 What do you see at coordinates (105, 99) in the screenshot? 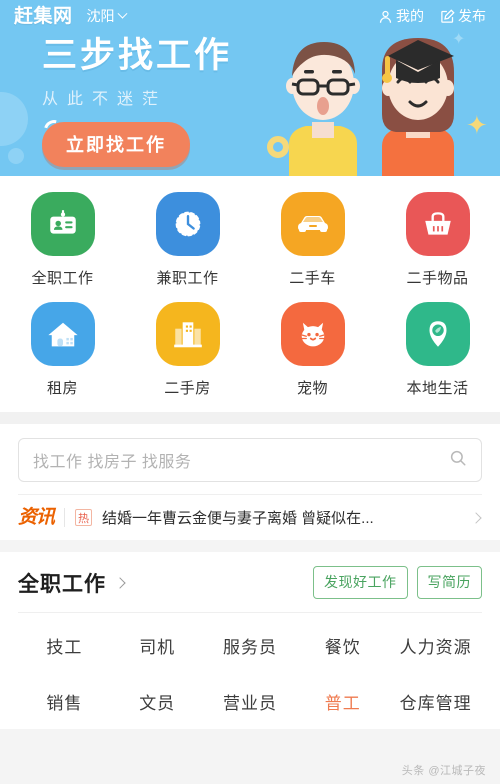
I see `banner-subtitle: 从此不迷茫` at bounding box center [105, 99].